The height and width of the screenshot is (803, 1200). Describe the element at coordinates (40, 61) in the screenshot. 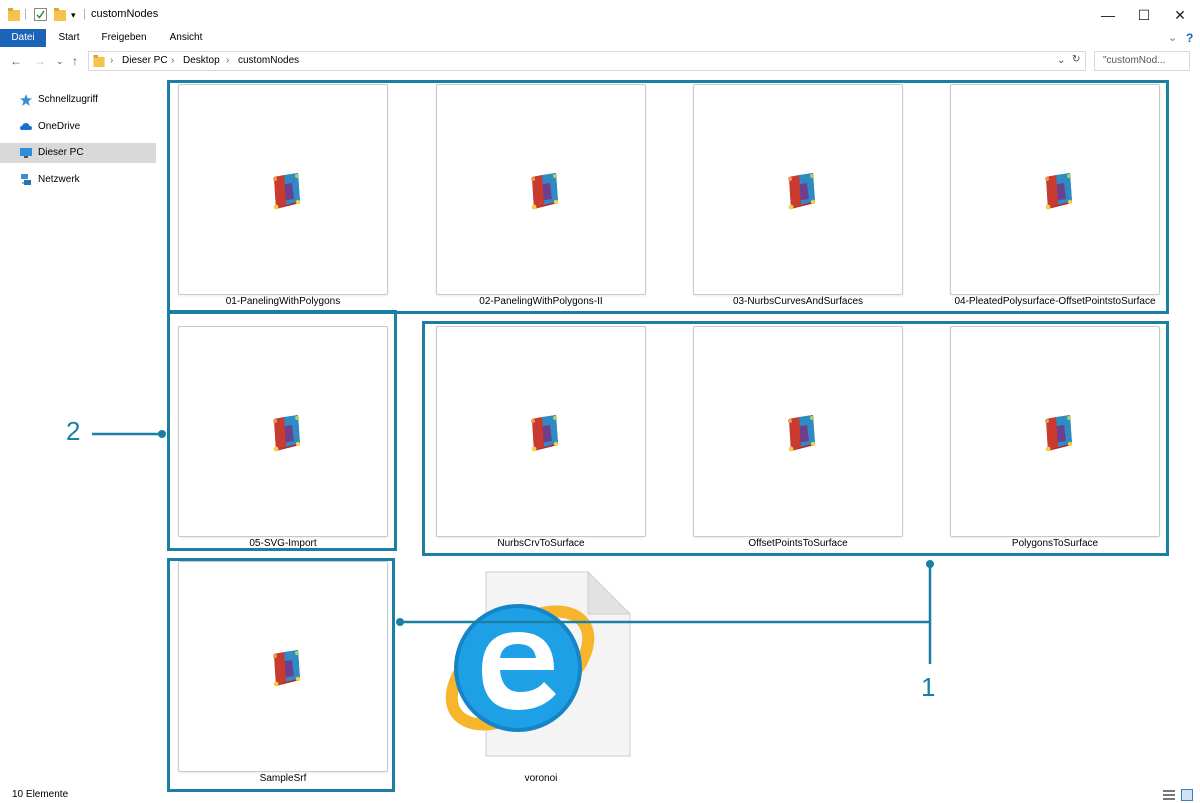

I see `forward-icon: →` at that location.